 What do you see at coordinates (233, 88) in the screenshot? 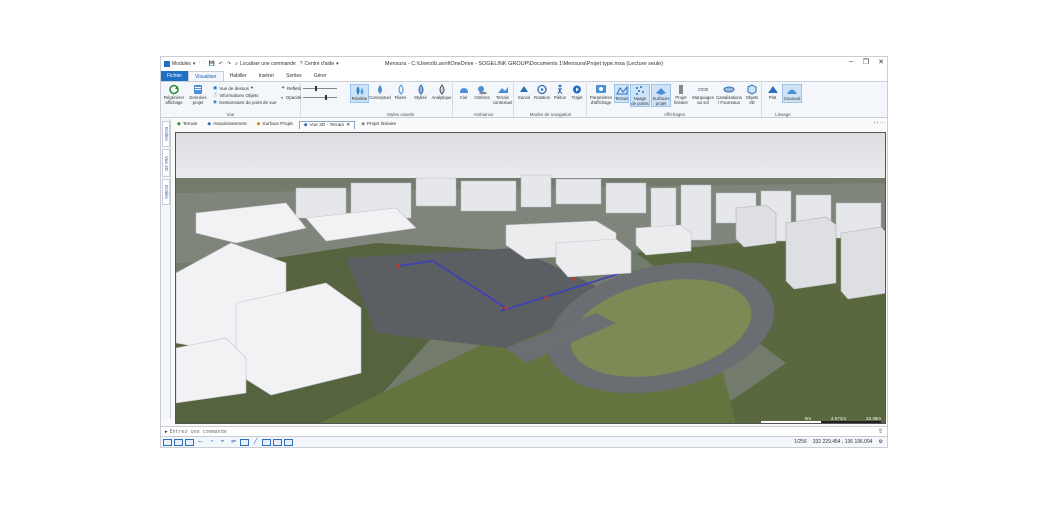
I see `top-view-button: ▣ Vue de dessus ▾` at bounding box center [233, 88].